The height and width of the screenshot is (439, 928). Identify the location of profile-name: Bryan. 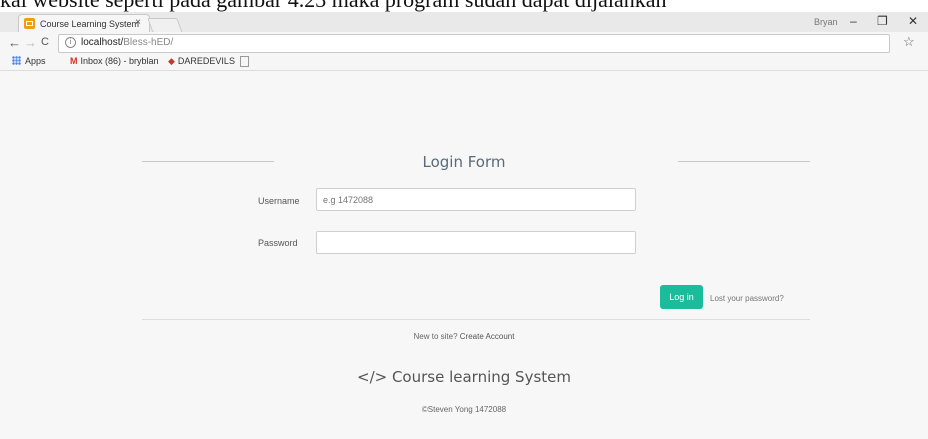
(826, 22).